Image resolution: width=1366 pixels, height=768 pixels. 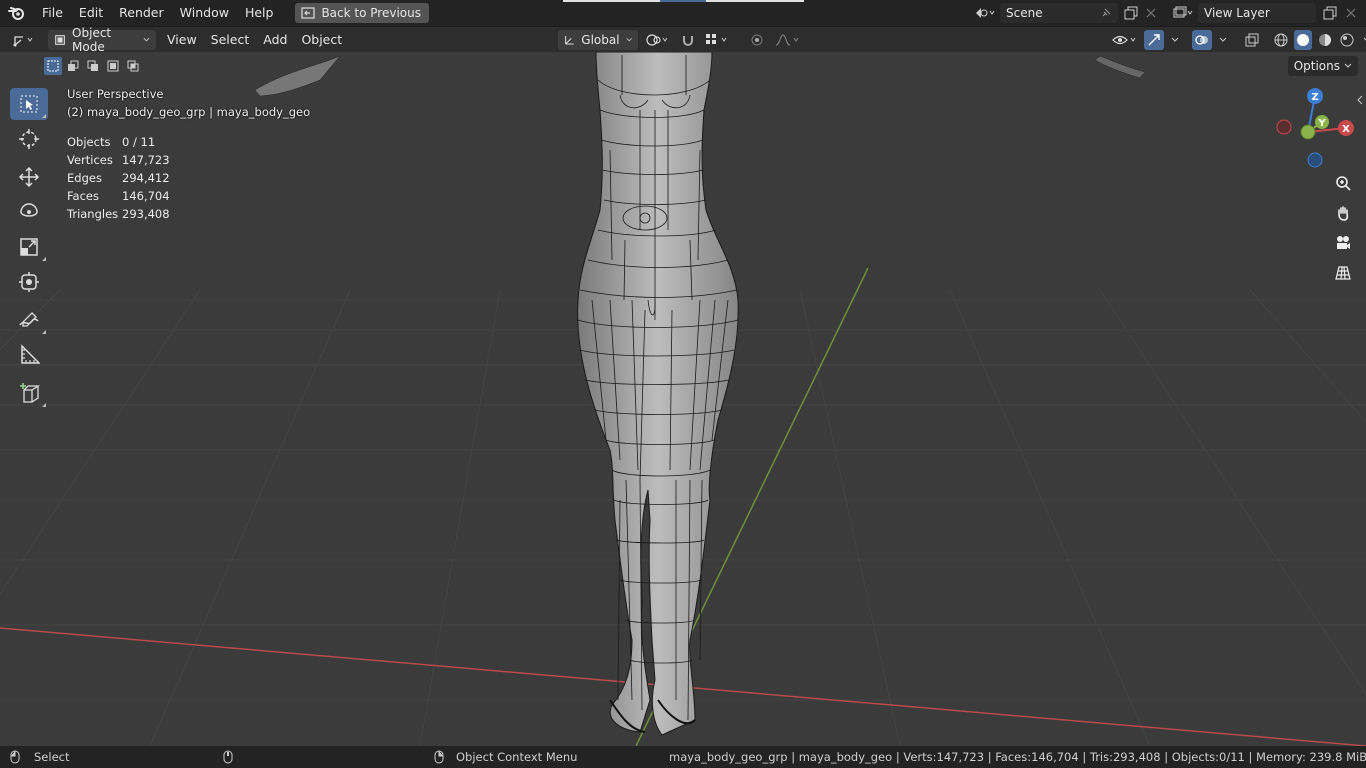 I want to click on view-name: User Perspective, so click(x=115, y=94).